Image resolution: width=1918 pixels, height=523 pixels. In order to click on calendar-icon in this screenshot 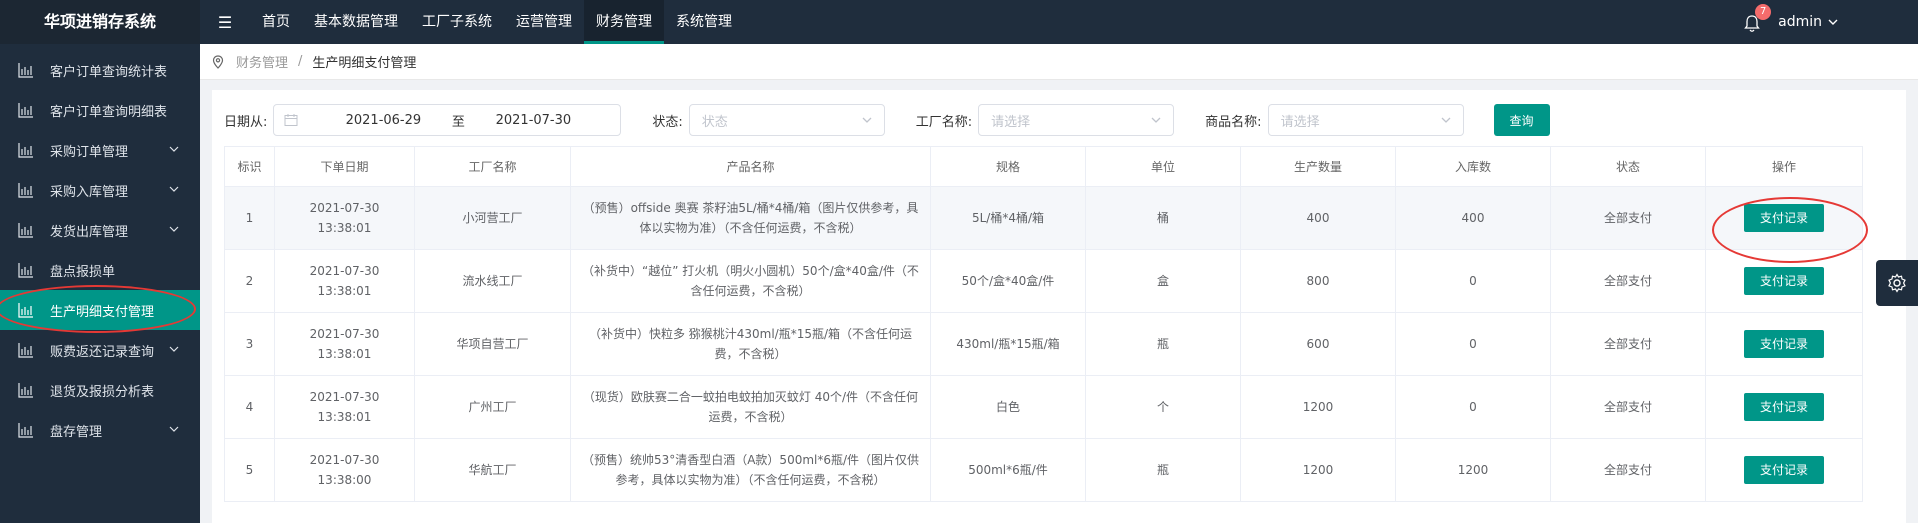, I will do `click(291, 120)`.